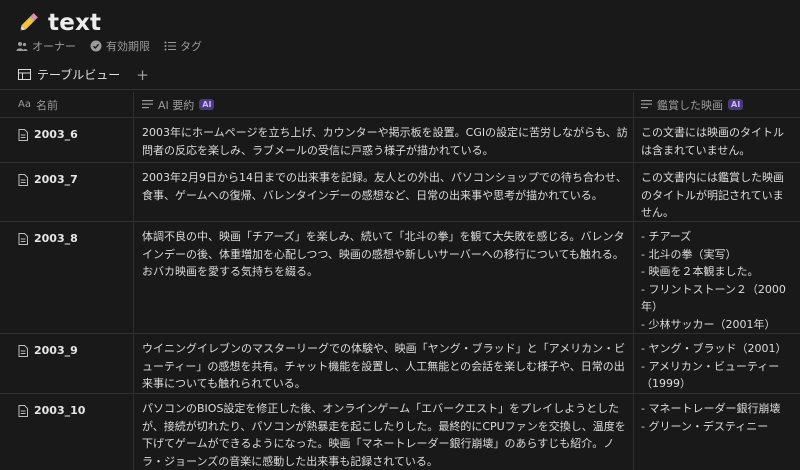  I want to click on movie-item: - アメリカン・ビューティー（1999）, so click(710, 375).